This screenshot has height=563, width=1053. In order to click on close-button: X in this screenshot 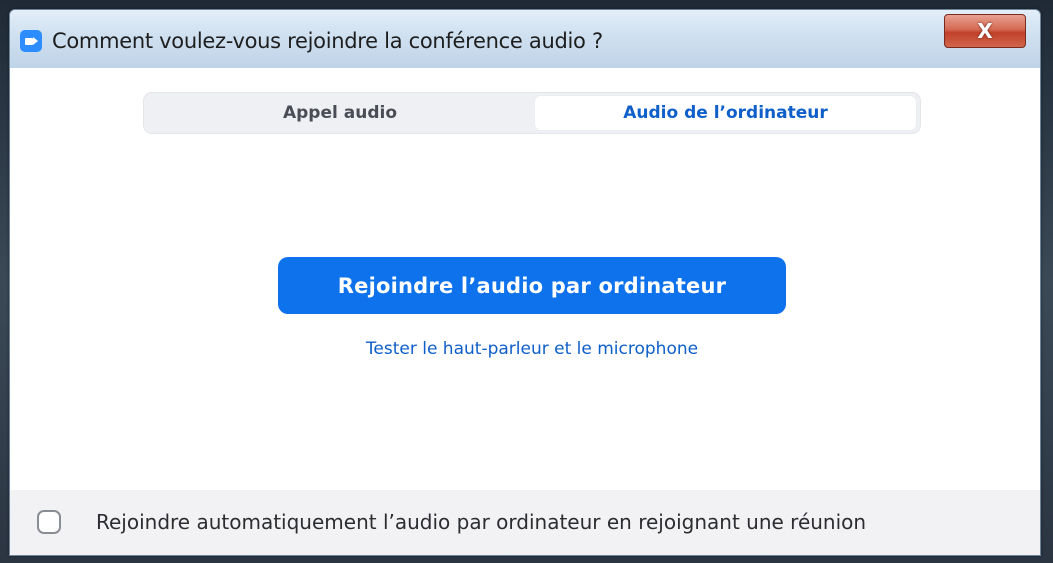, I will do `click(985, 31)`.